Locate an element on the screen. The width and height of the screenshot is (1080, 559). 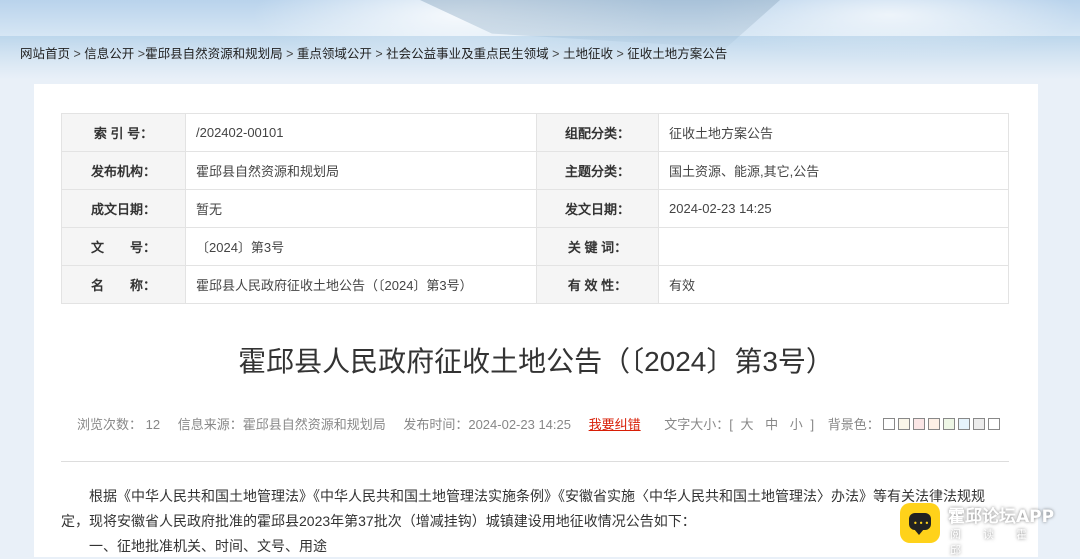
font-size-control: 文字大小：[ 大 中 小 ] is located at coordinates (740, 424).